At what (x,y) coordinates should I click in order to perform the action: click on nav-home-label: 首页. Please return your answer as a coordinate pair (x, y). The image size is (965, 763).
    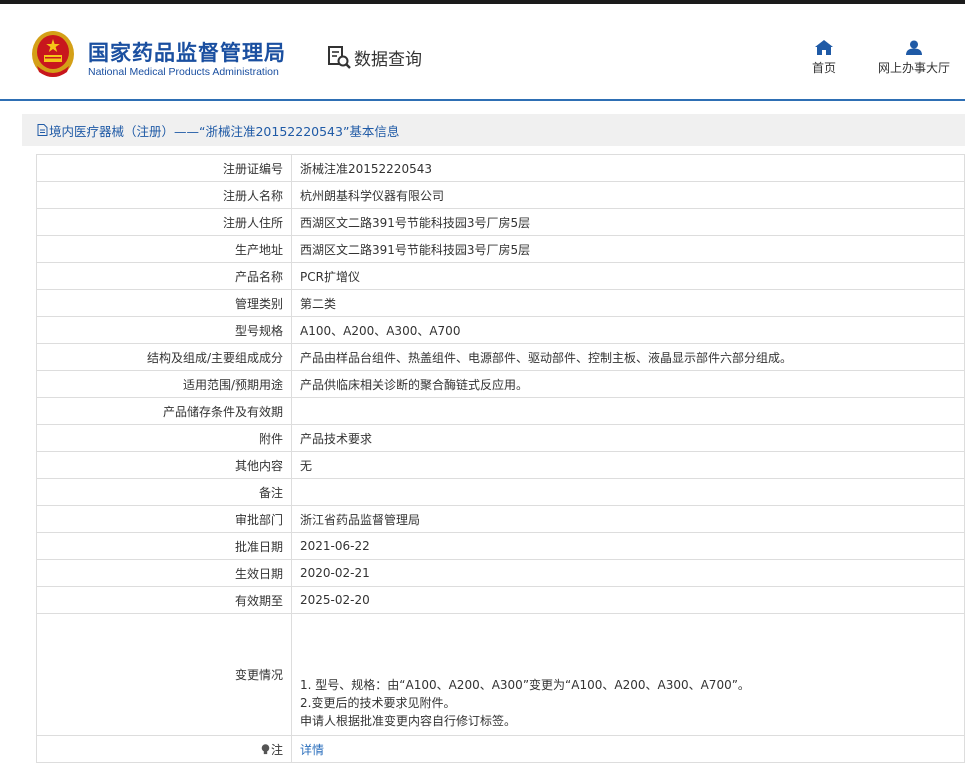
    Looking at the image, I should click on (824, 68).